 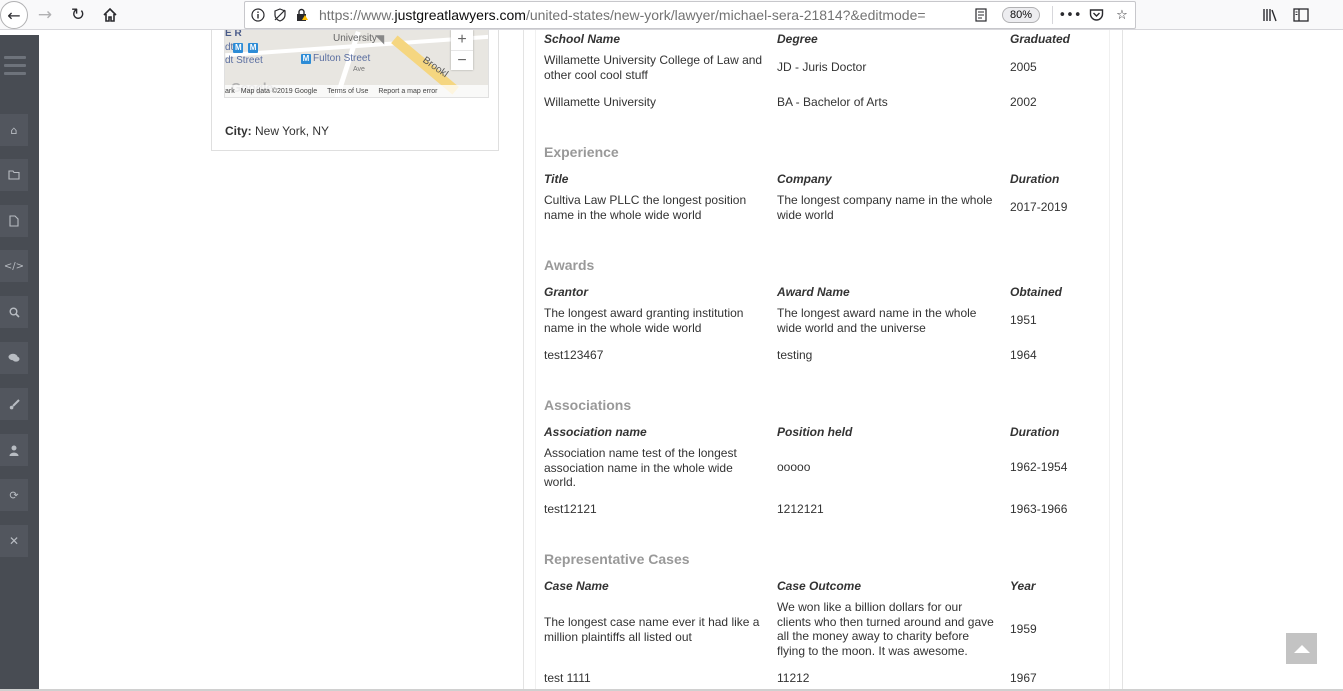 What do you see at coordinates (359, 69) in the screenshot?
I see `map-label-ave: Ave` at bounding box center [359, 69].